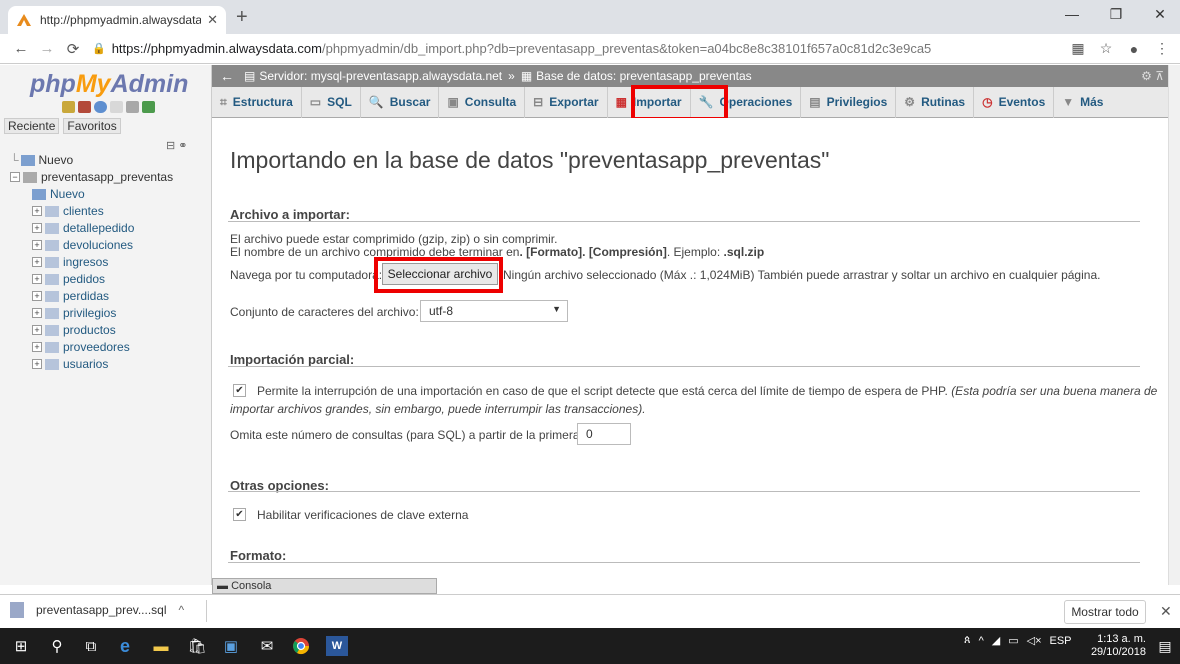 The width and height of the screenshot is (1180, 664). Describe the element at coordinates (494, 311) in the screenshot. I see `charset-select: utf-8 ▼` at that location.